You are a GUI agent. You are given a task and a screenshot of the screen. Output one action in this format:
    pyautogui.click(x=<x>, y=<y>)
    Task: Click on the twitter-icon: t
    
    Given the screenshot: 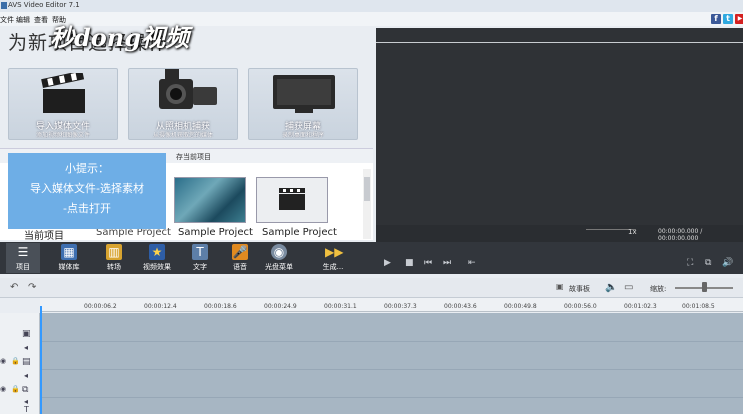 What is the action you would take?
    pyautogui.click(x=728, y=19)
    